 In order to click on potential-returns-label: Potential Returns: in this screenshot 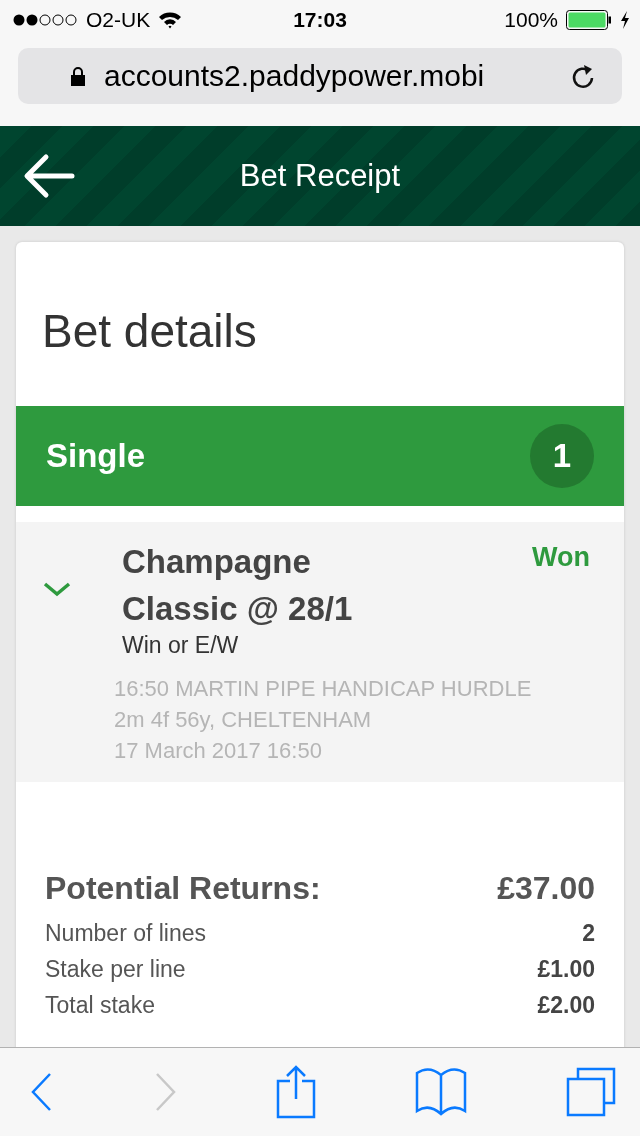, I will do `click(183, 888)`.